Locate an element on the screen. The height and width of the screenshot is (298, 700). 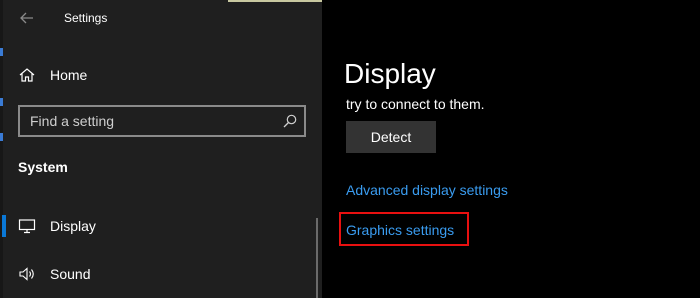
section-heading: System is located at coordinates (43, 167).